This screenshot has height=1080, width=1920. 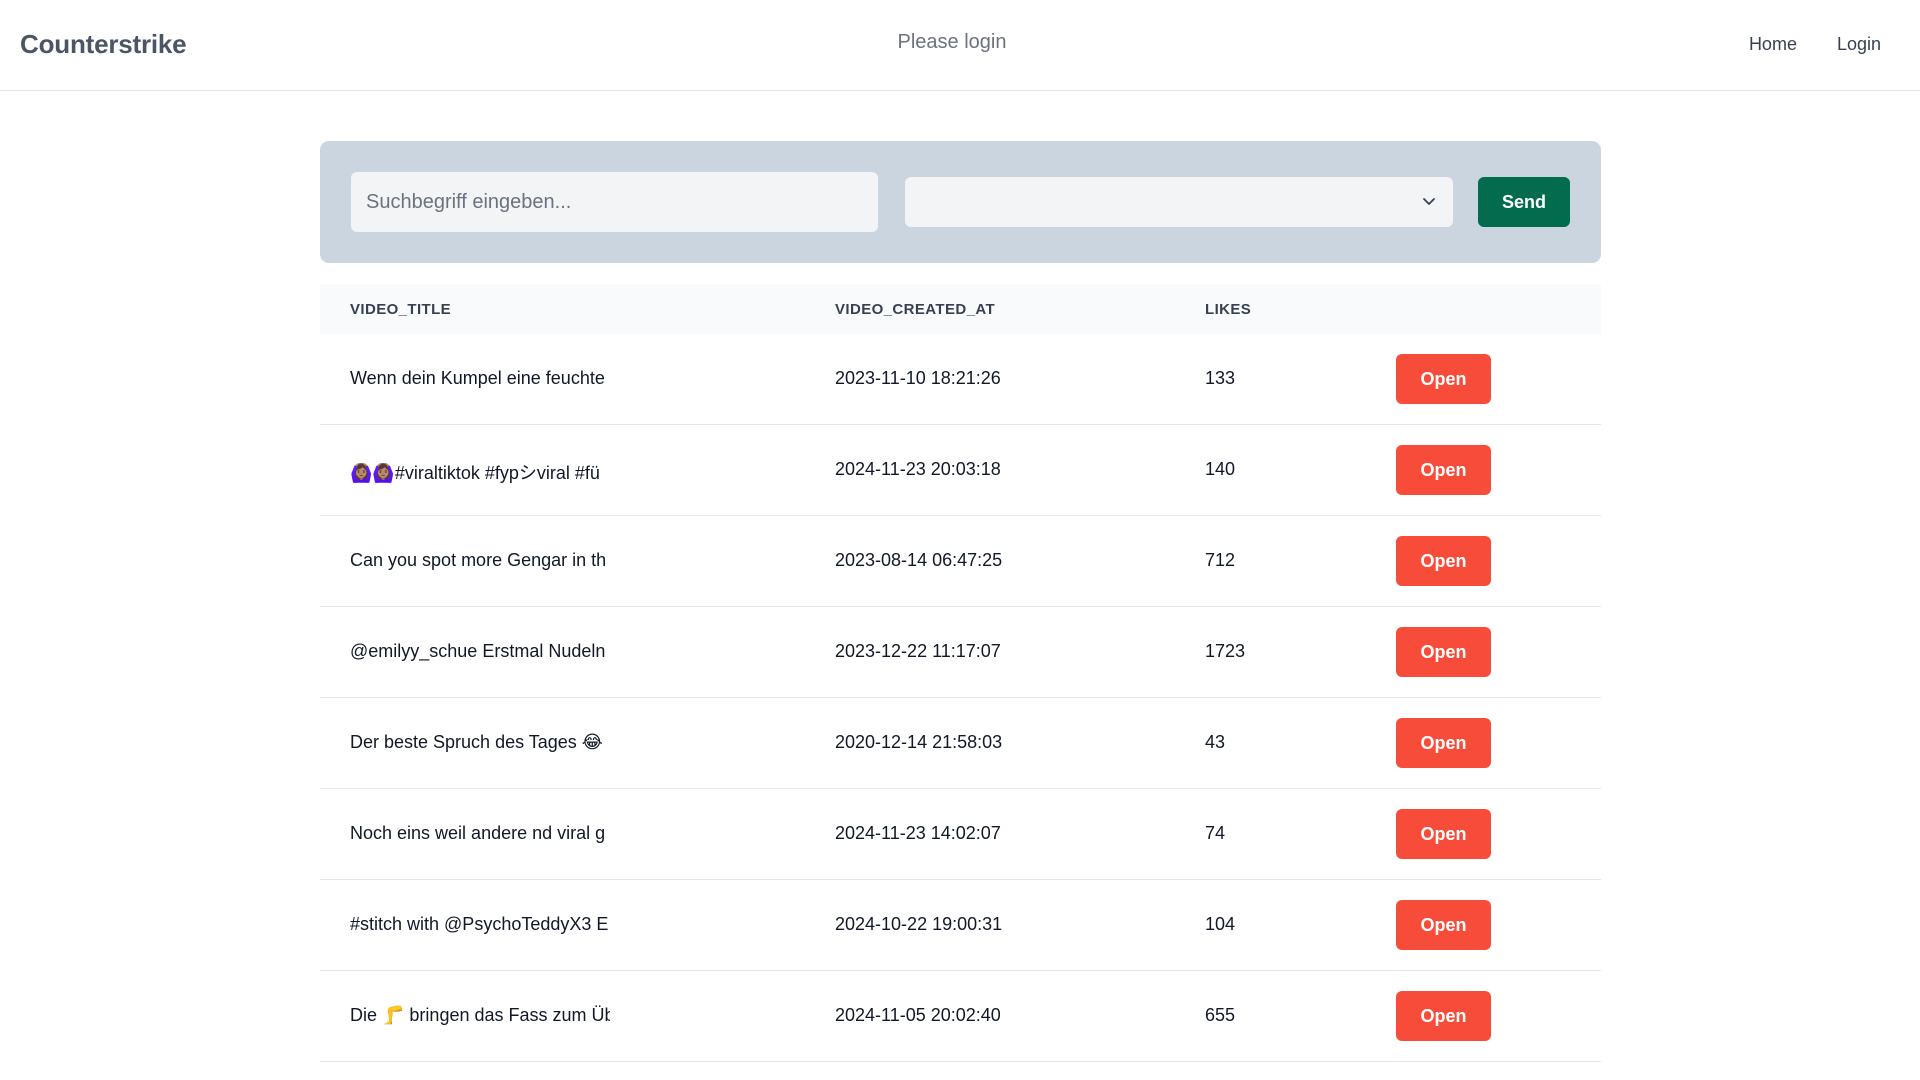 What do you see at coordinates (475, 473) in the screenshot?
I see `video-title-cell: 🙆🏽‍♀️🙆🏽‍♀️#viraltiktok #fypシviral #fü` at bounding box center [475, 473].